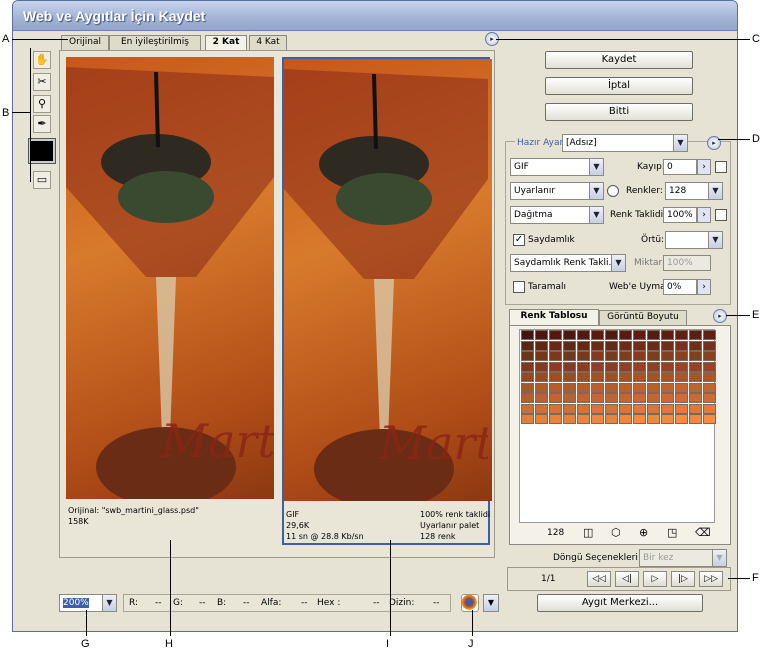  I want to click on dither-algorithm-select: Dağıtma ▼, so click(557, 215).